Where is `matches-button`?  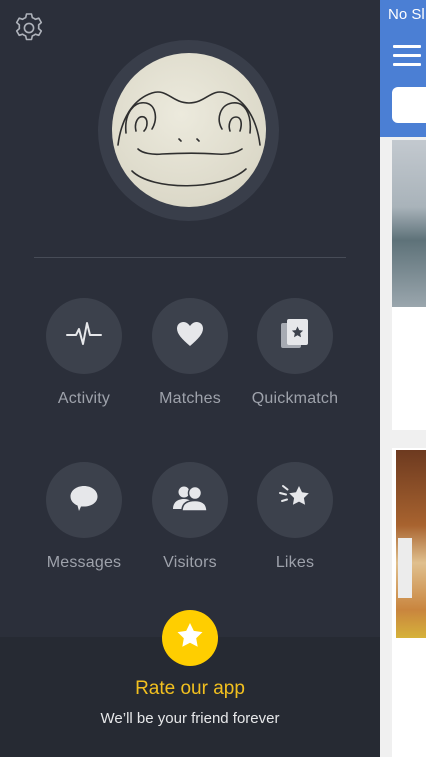 matches-button is located at coordinates (190, 336).